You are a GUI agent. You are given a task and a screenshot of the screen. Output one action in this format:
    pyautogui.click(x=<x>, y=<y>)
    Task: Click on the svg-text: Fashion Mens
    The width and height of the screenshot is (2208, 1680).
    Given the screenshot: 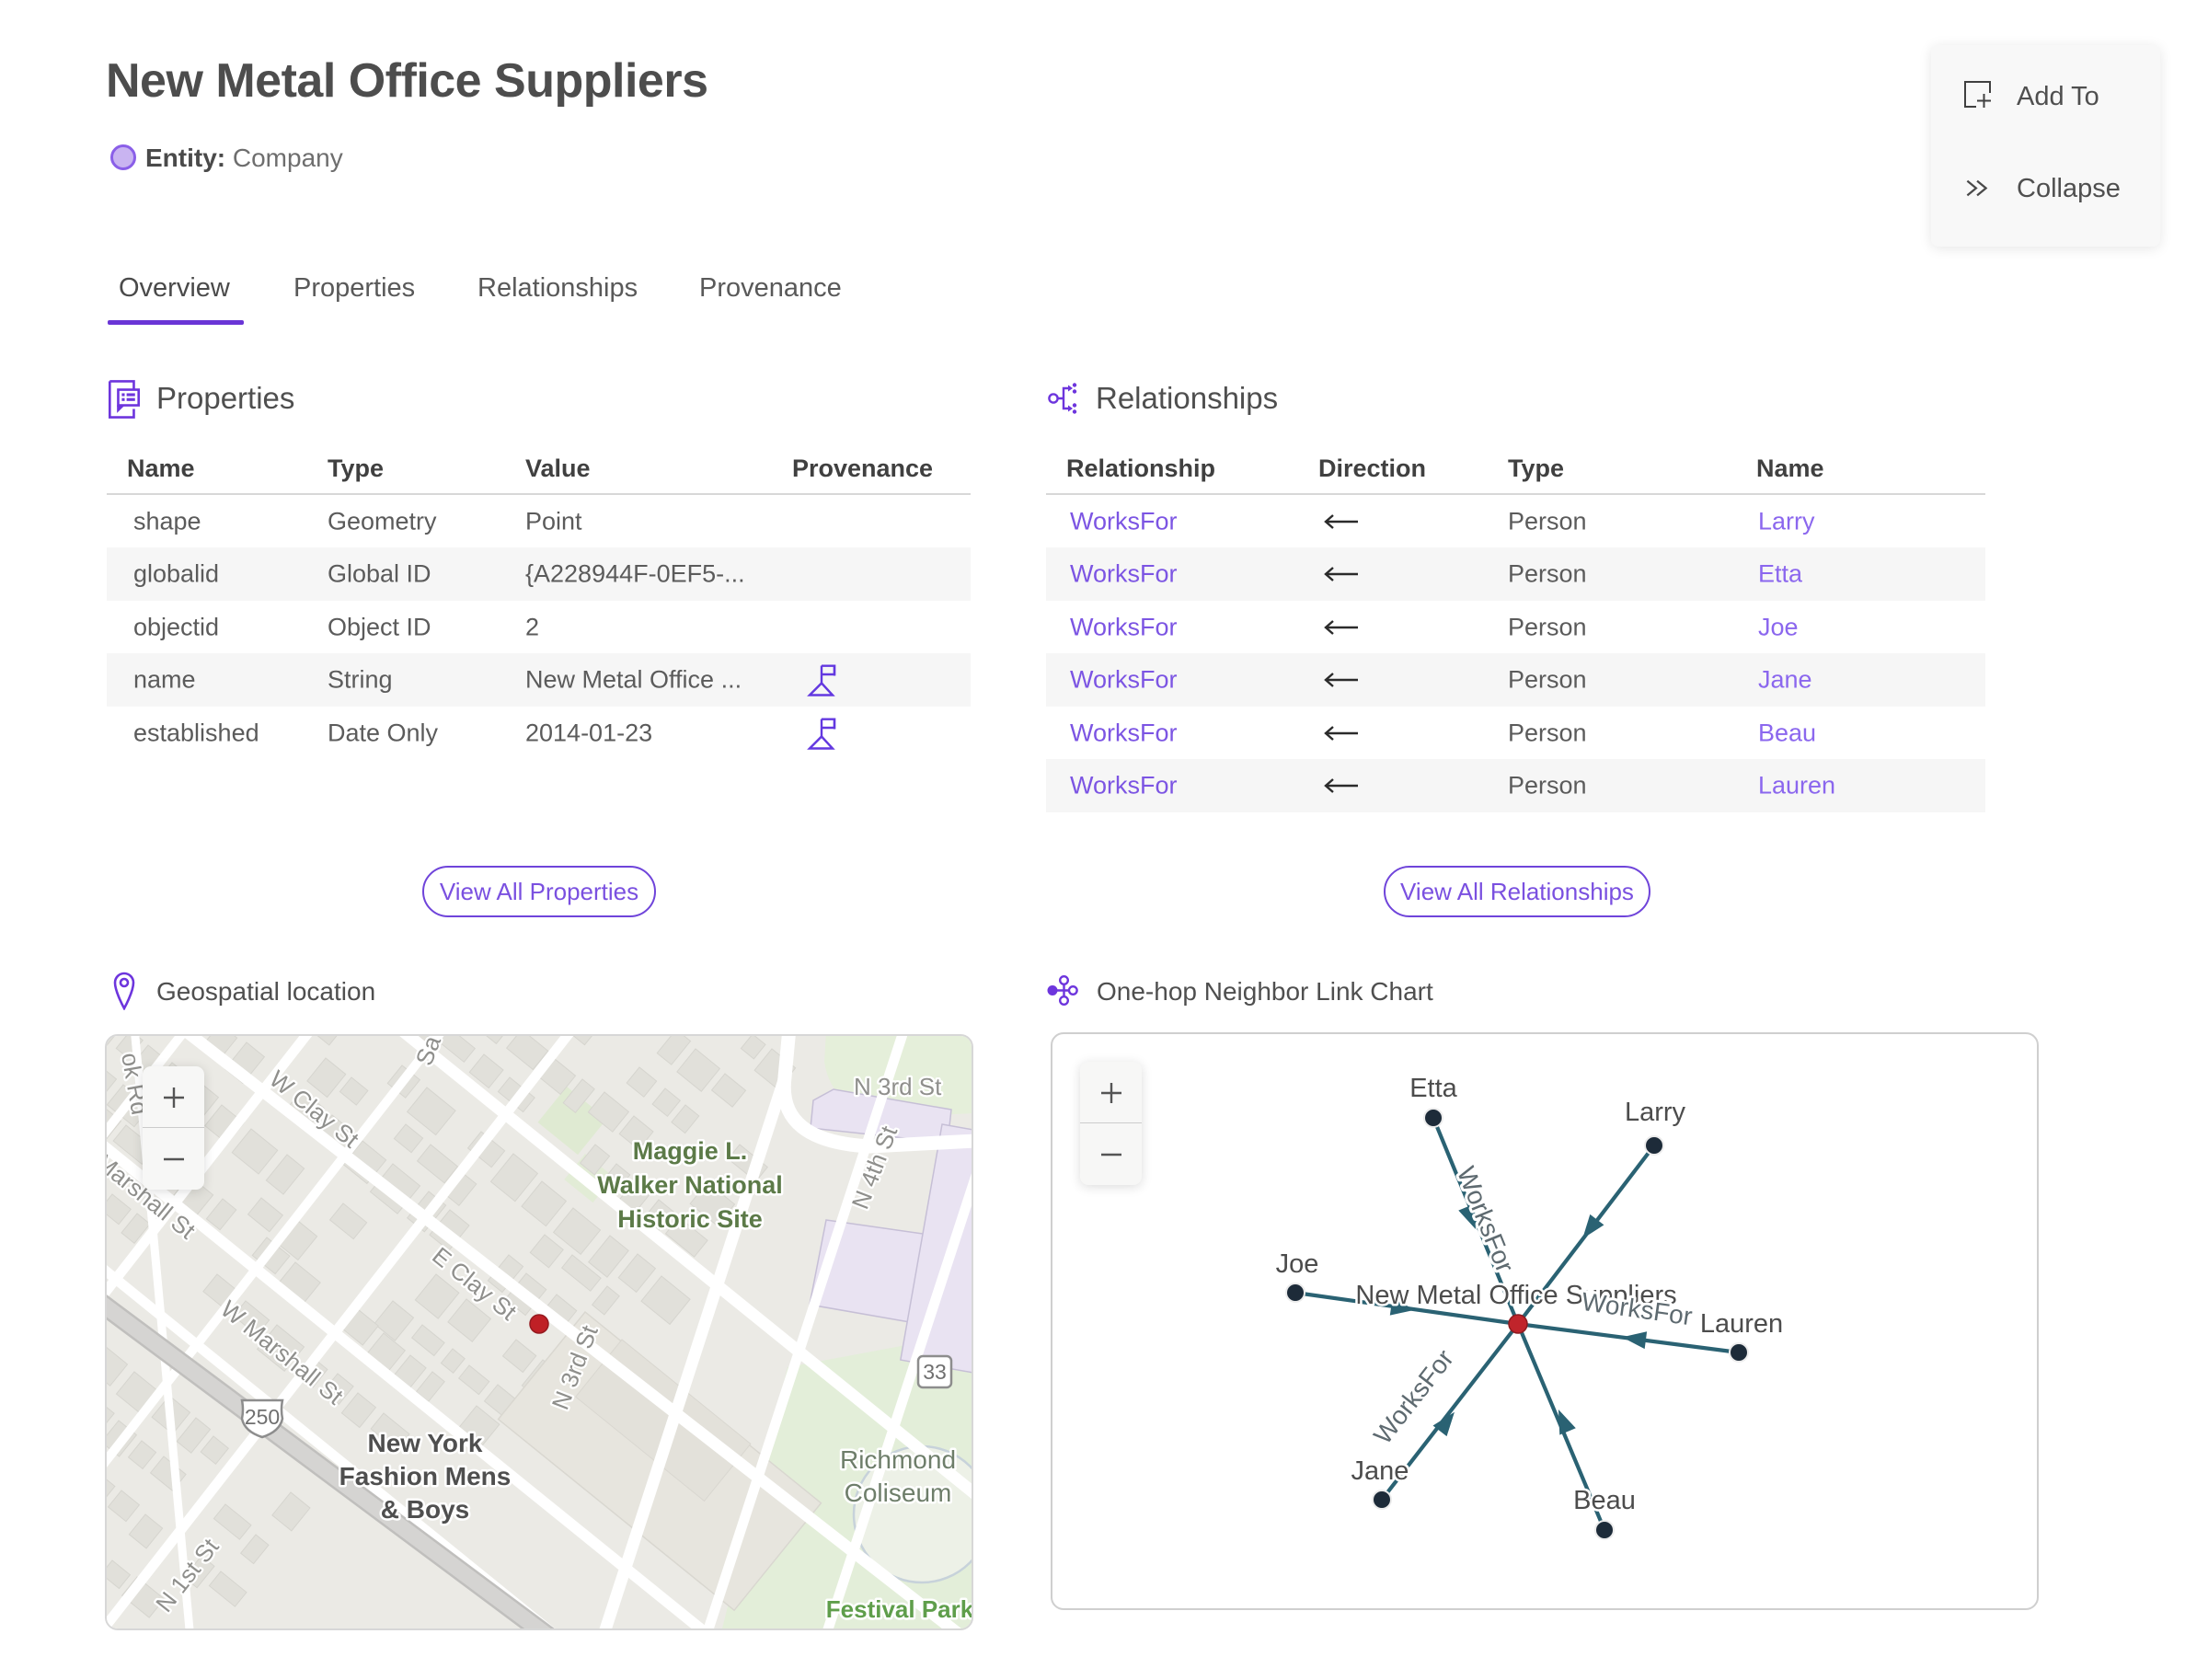 What is the action you would take?
    pyautogui.click(x=425, y=1476)
    